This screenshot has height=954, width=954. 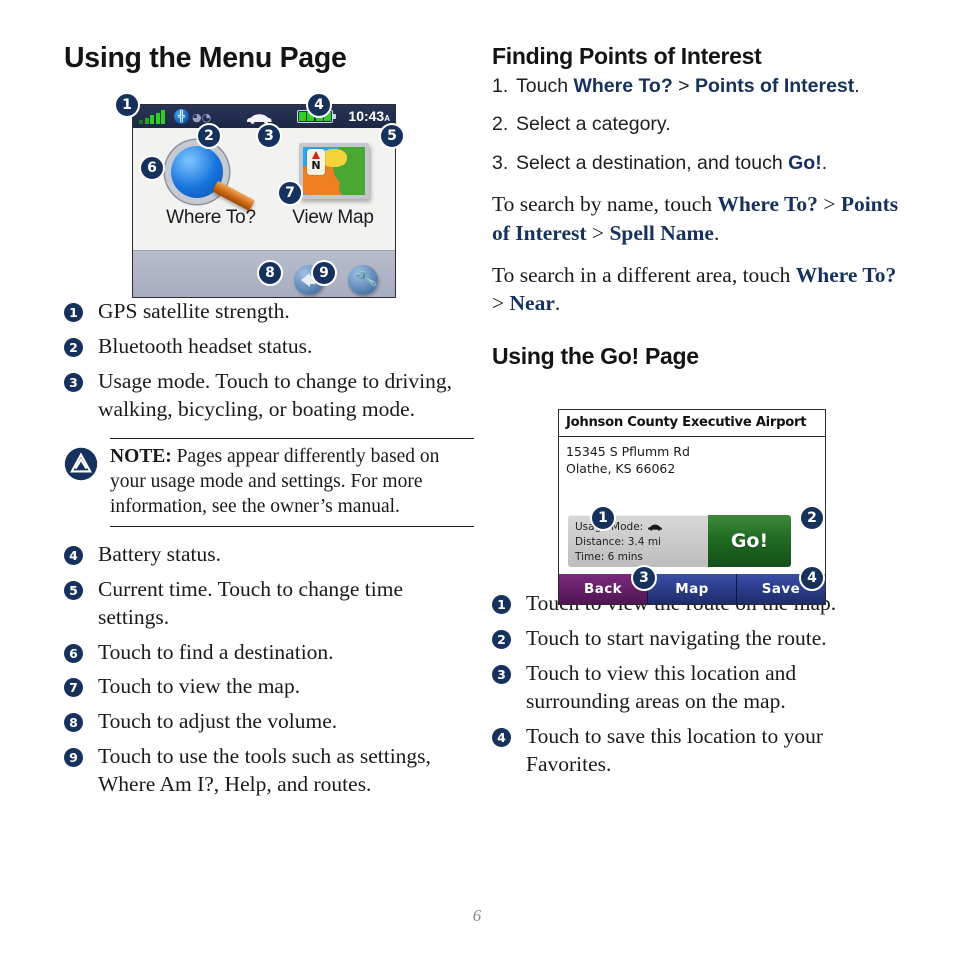 What do you see at coordinates (595, 355) in the screenshot?
I see `using-go-page-title: Using the Go! Page` at bounding box center [595, 355].